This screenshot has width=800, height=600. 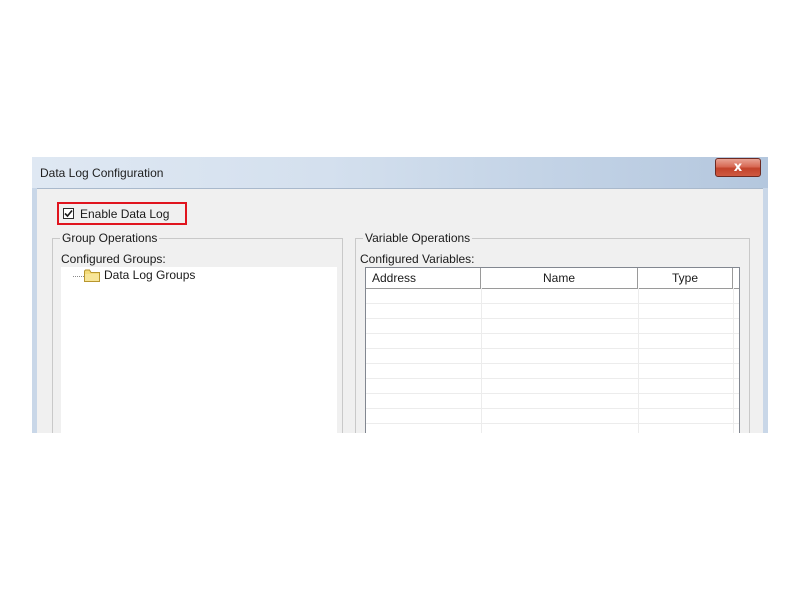 What do you see at coordinates (559, 278) in the screenshot?
I see `column-header-name: Name` at bounding box center [559, 278].